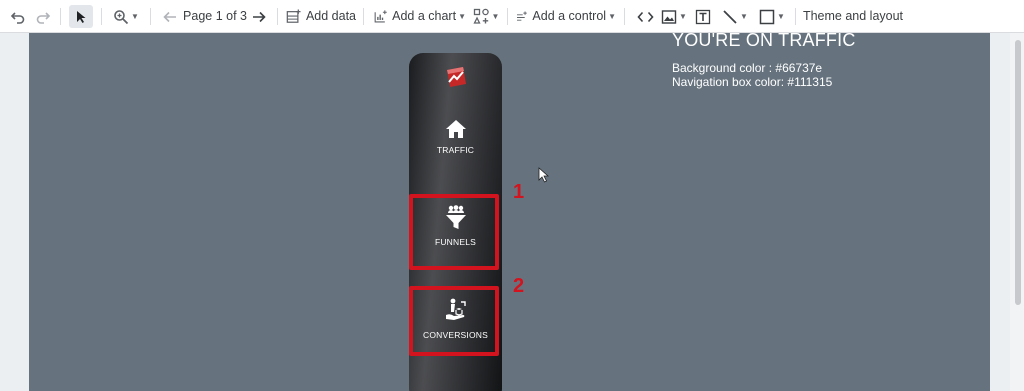 The image size is (1024, 391). I want to click on add-chart-label: Add a chart, so click(424, 16).